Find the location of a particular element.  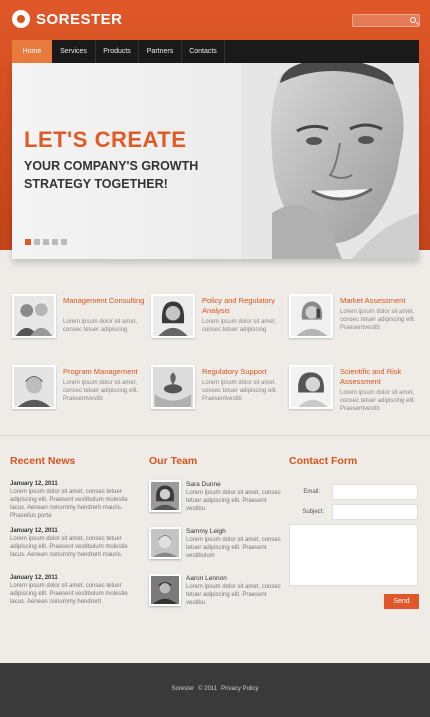

nav-products: Products is located at coordinates (117, 51).